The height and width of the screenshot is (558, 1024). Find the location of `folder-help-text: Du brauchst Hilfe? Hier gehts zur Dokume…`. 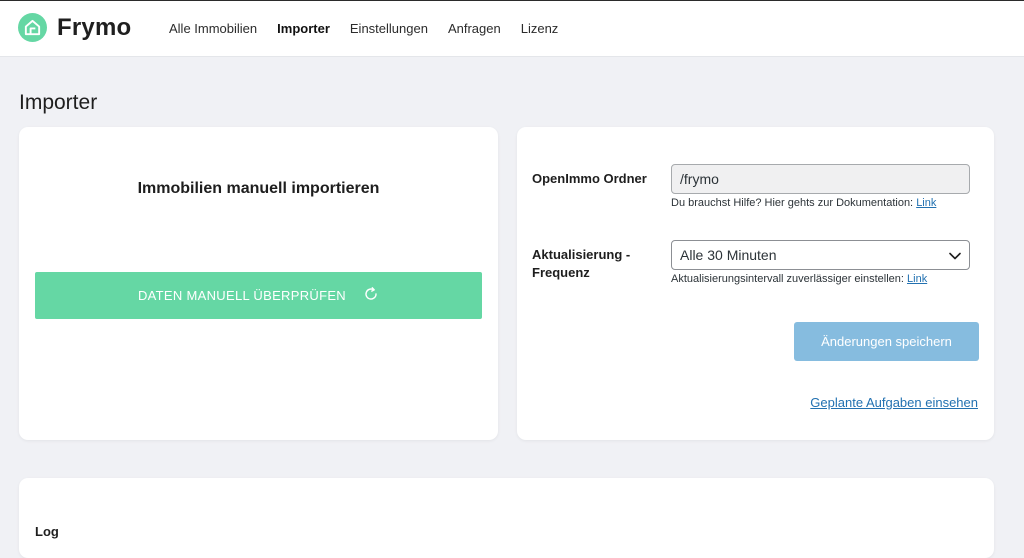

folder-help-text: Du brauchst Hilfe? Hier gehts zur Dokume… is located at coordinates (803, 203).